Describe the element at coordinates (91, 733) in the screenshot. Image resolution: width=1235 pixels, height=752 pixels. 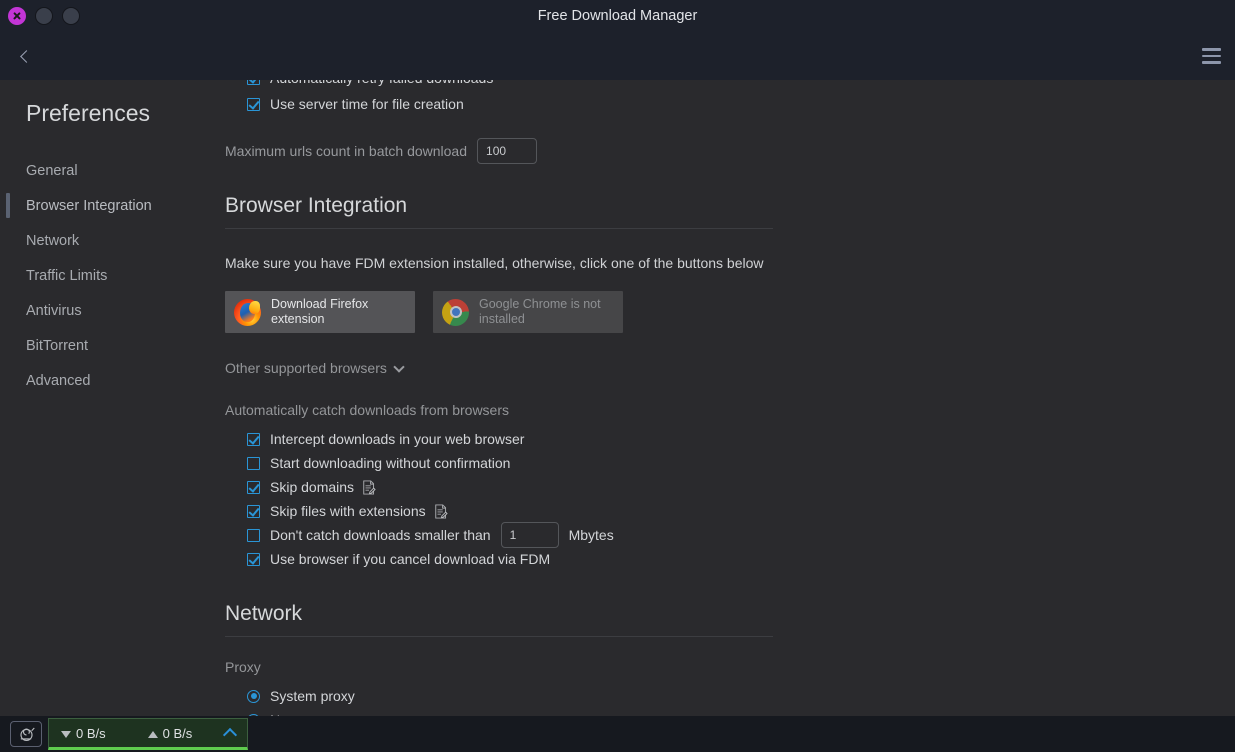
I see `download-speed-value: 0 B/s` at that location.